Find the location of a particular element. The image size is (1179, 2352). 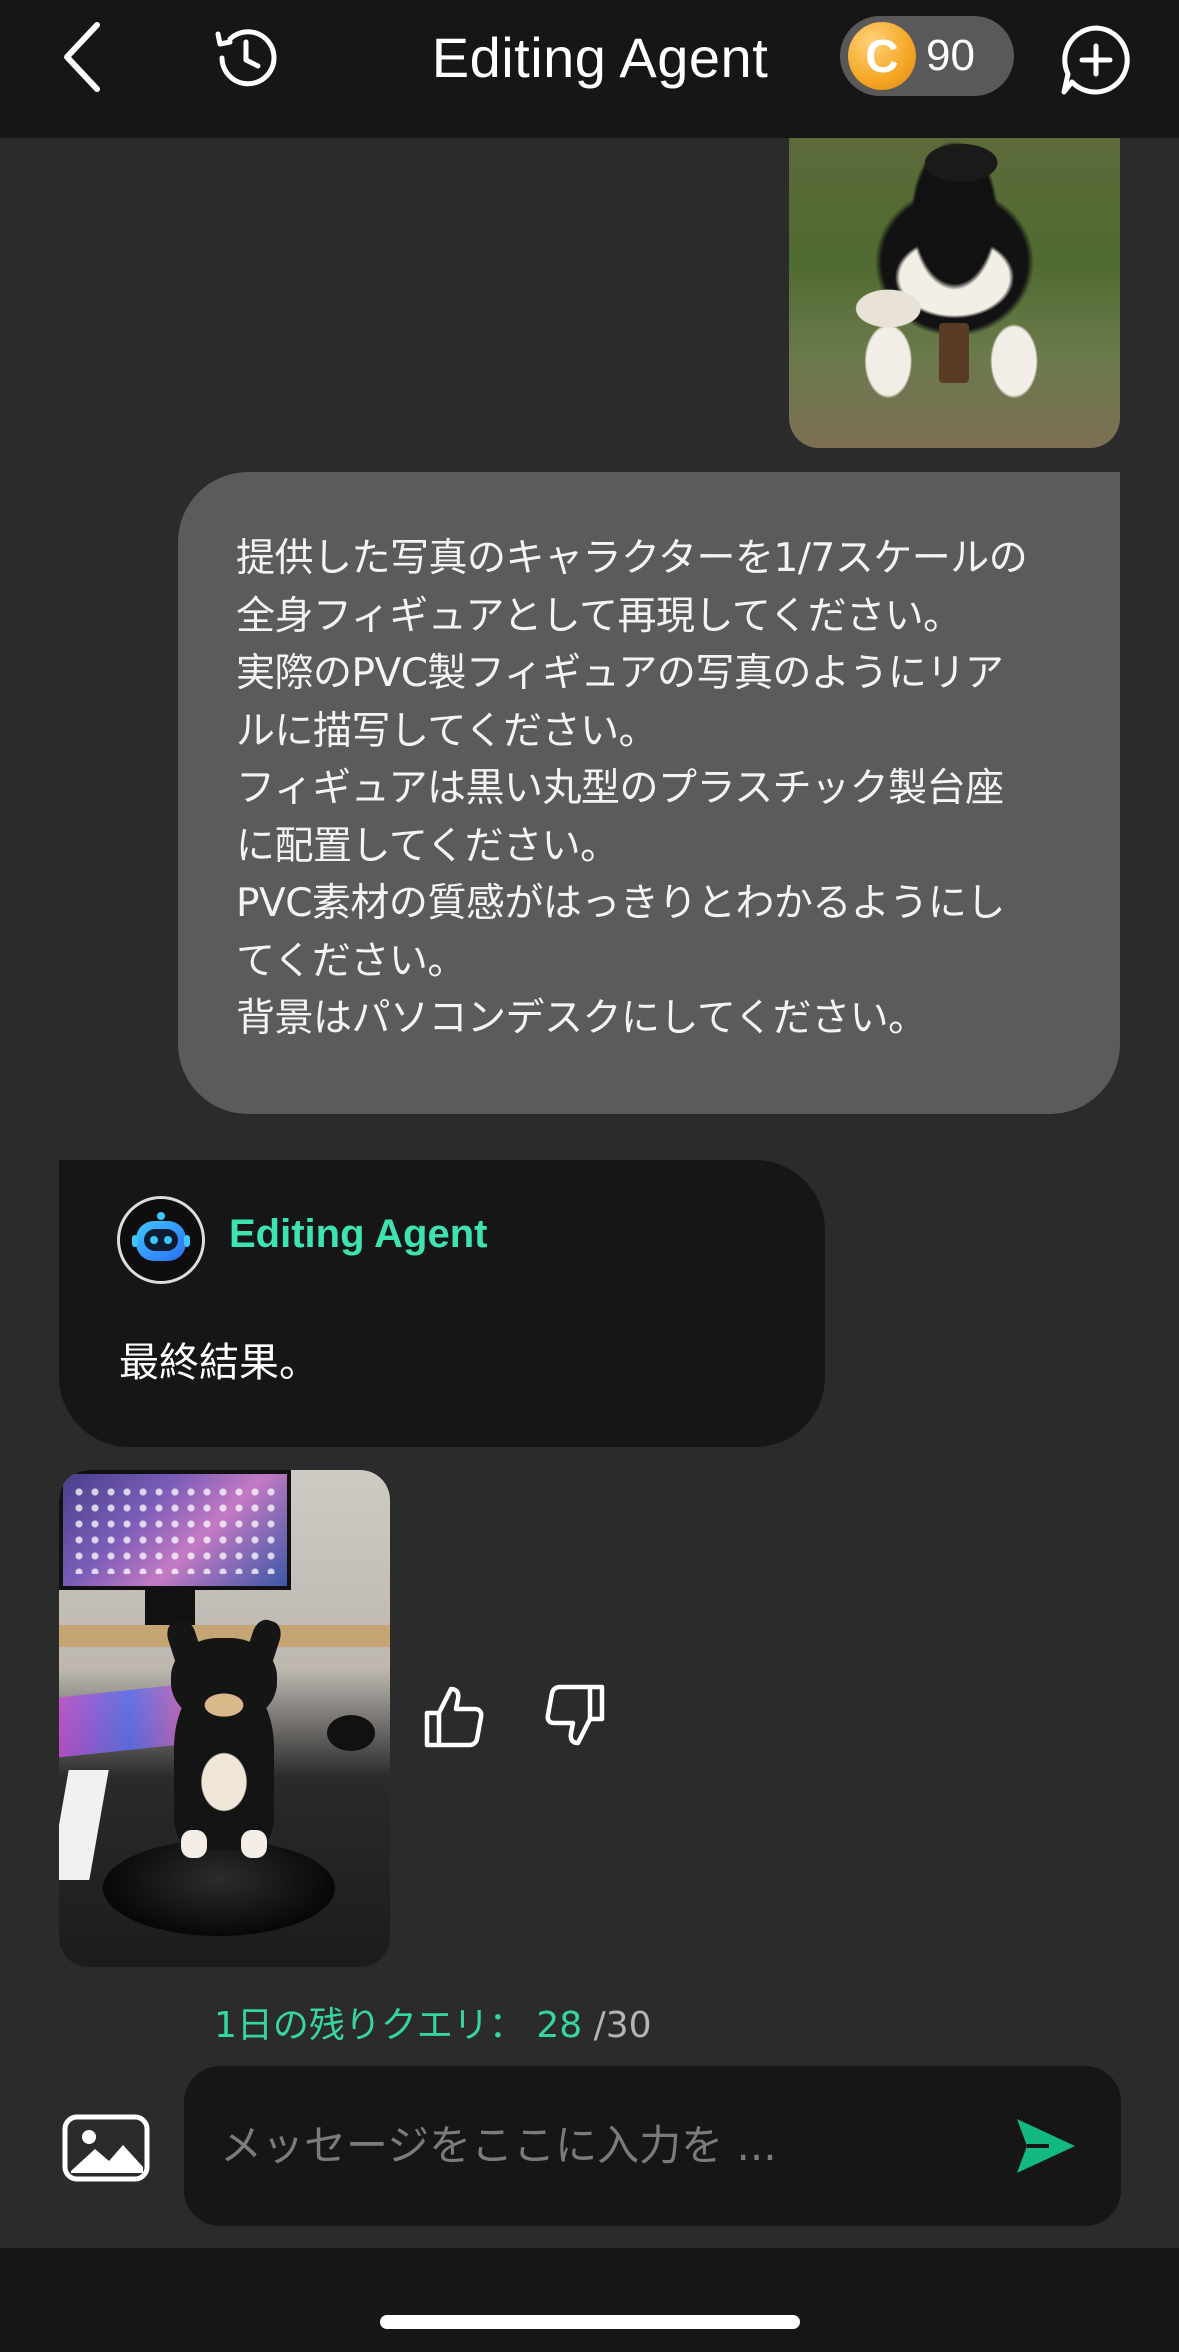

thumbs-down-icon is located at coordinates (575, 1715).